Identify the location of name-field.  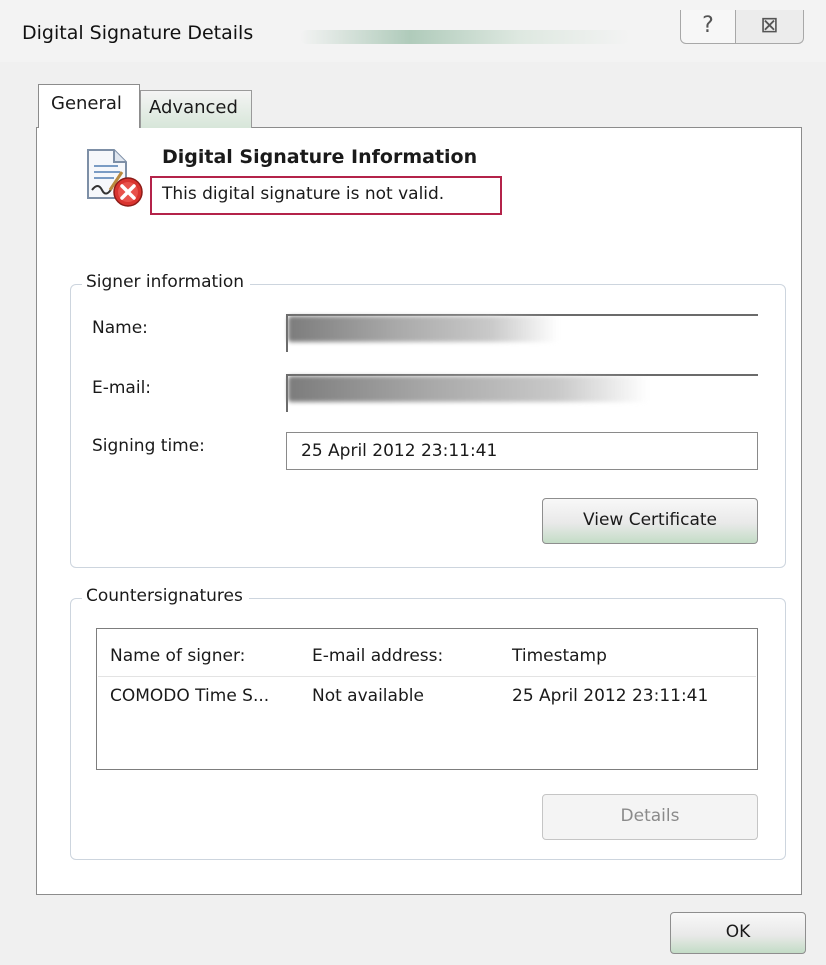
(522, 333).